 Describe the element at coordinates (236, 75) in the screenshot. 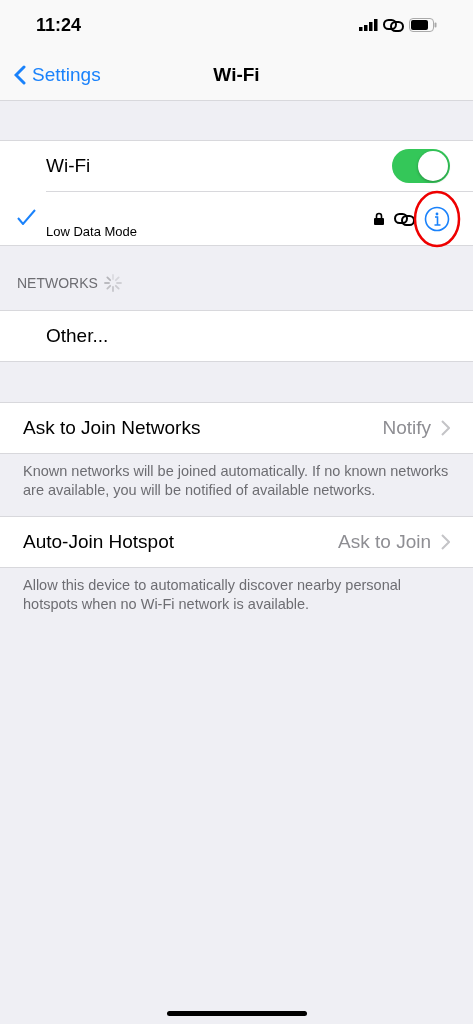

I see `page-title: Wi-Fi` at that location.